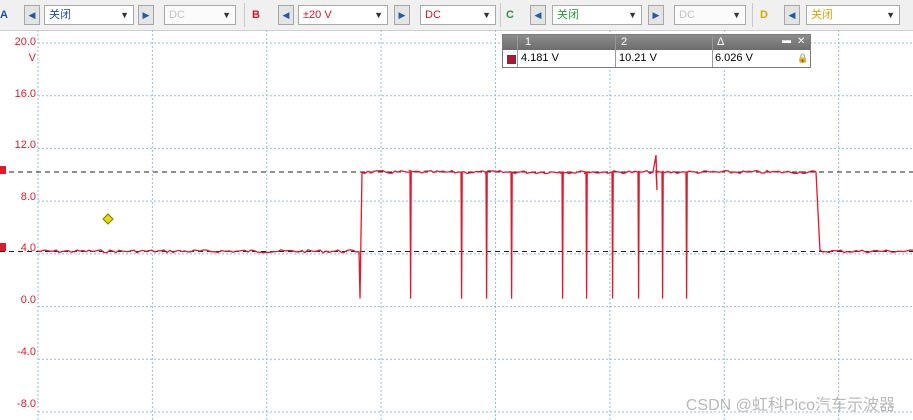 The width and height of the screenshot is (913, 420). What do you see at coordinates (528, 42) in the screenshot?
I see `ruler-1-header: 1` at bounding box center [528, 42].